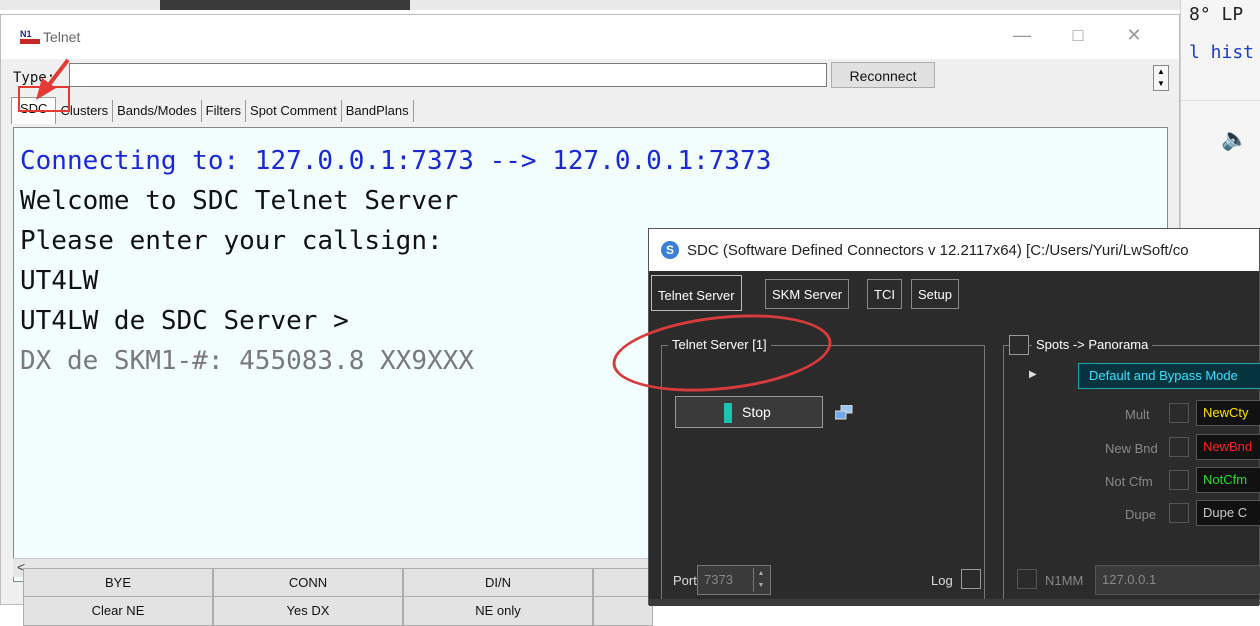 This screenshot has width=1260, height=626. I want to click on telnet-titlebar: N1 Telnet — □ ✕, so click(590, 37).